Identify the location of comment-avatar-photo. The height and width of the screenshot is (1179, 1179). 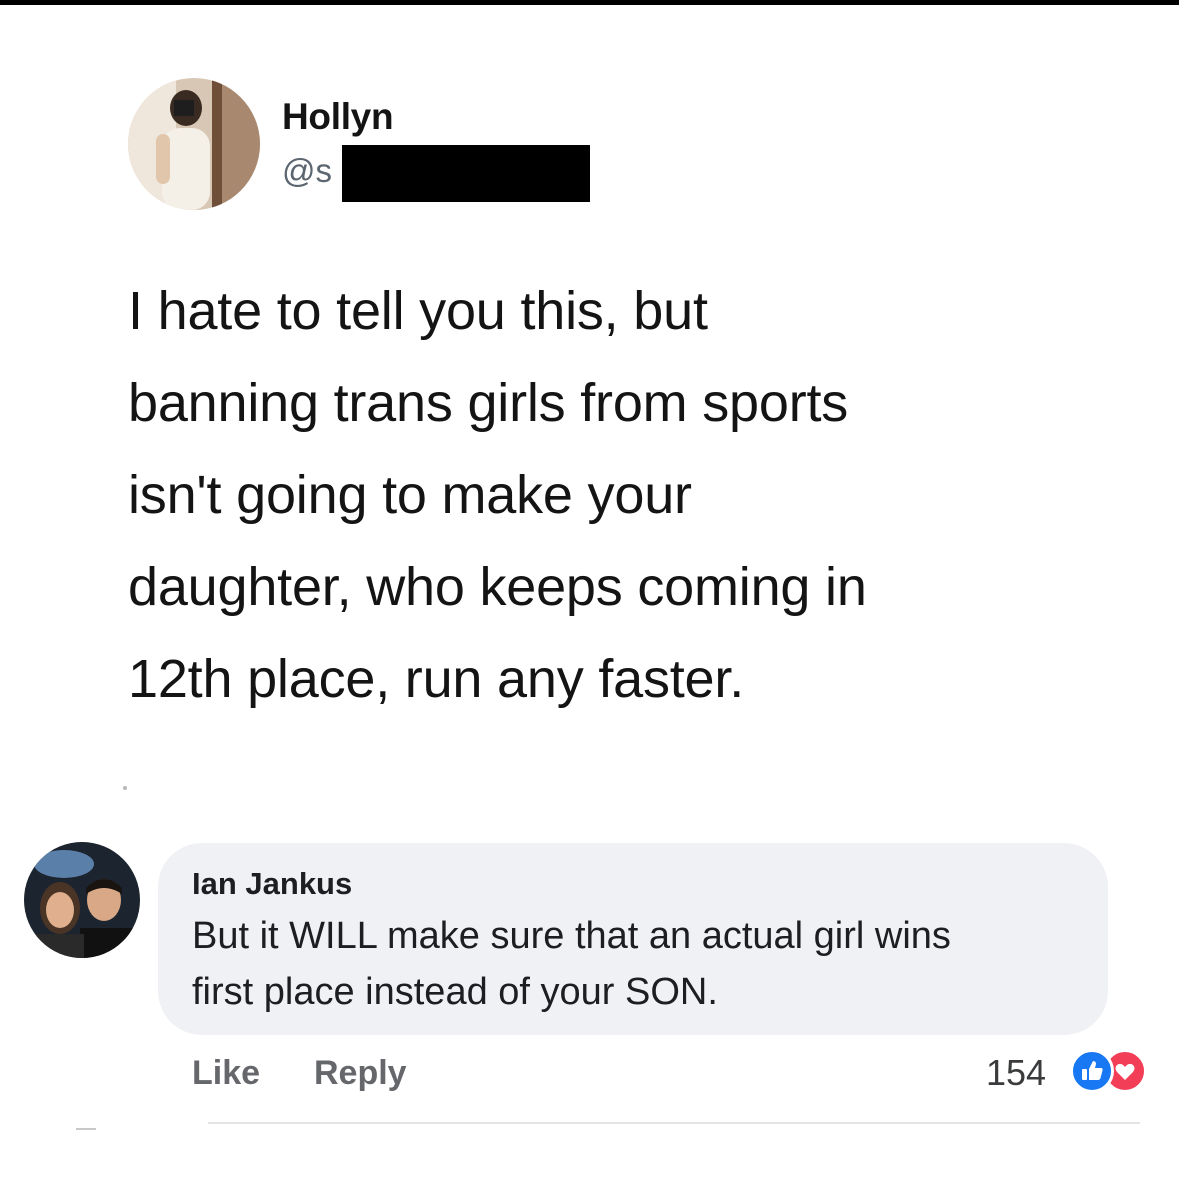
(82, 900).